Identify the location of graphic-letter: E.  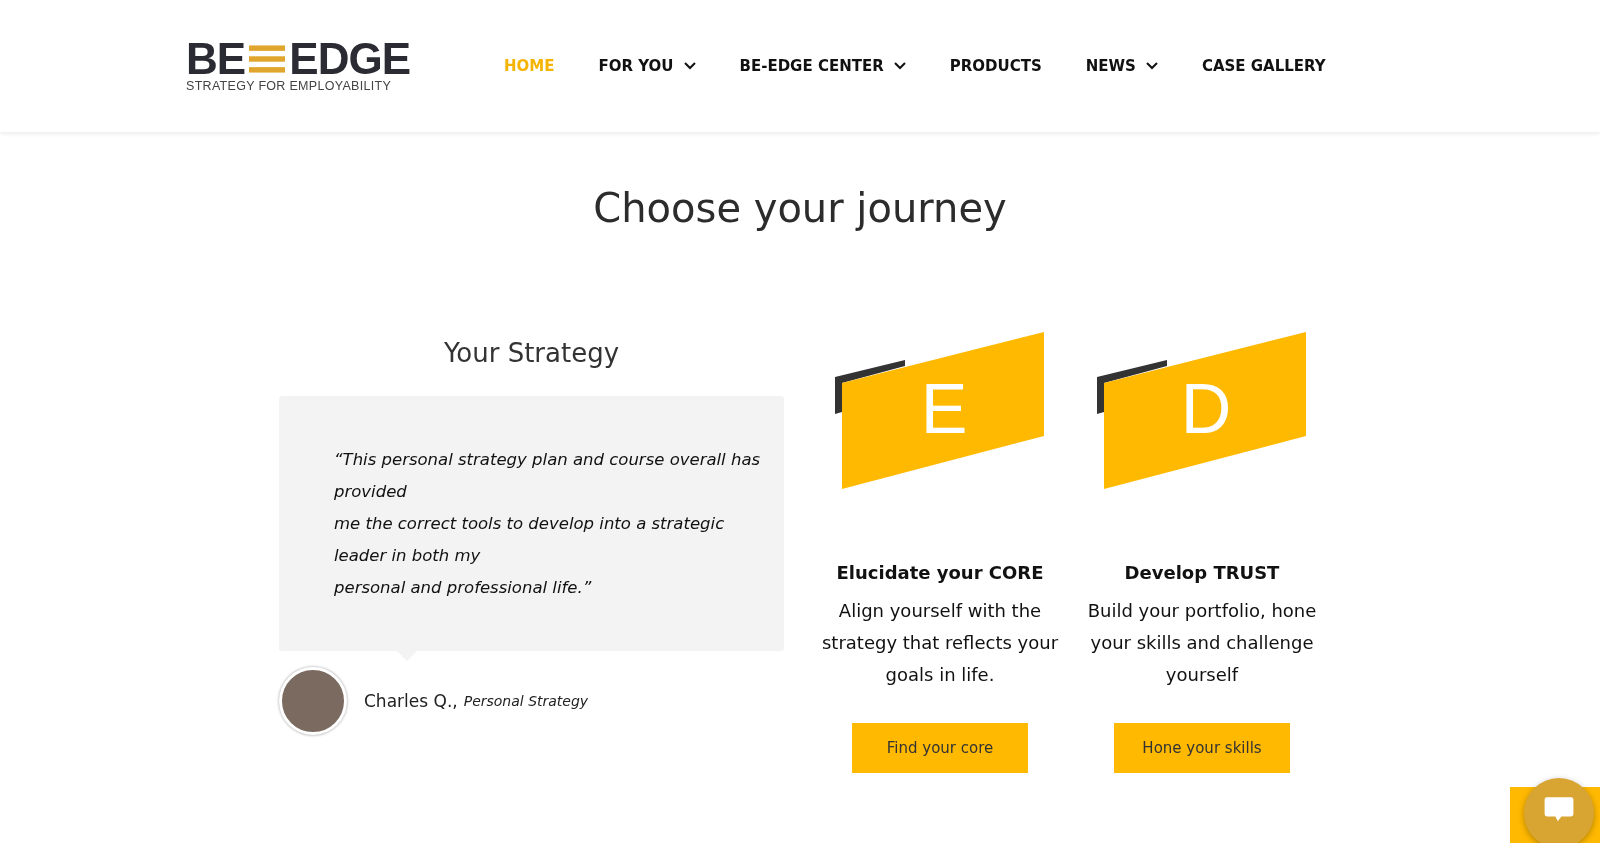
(944, 409).